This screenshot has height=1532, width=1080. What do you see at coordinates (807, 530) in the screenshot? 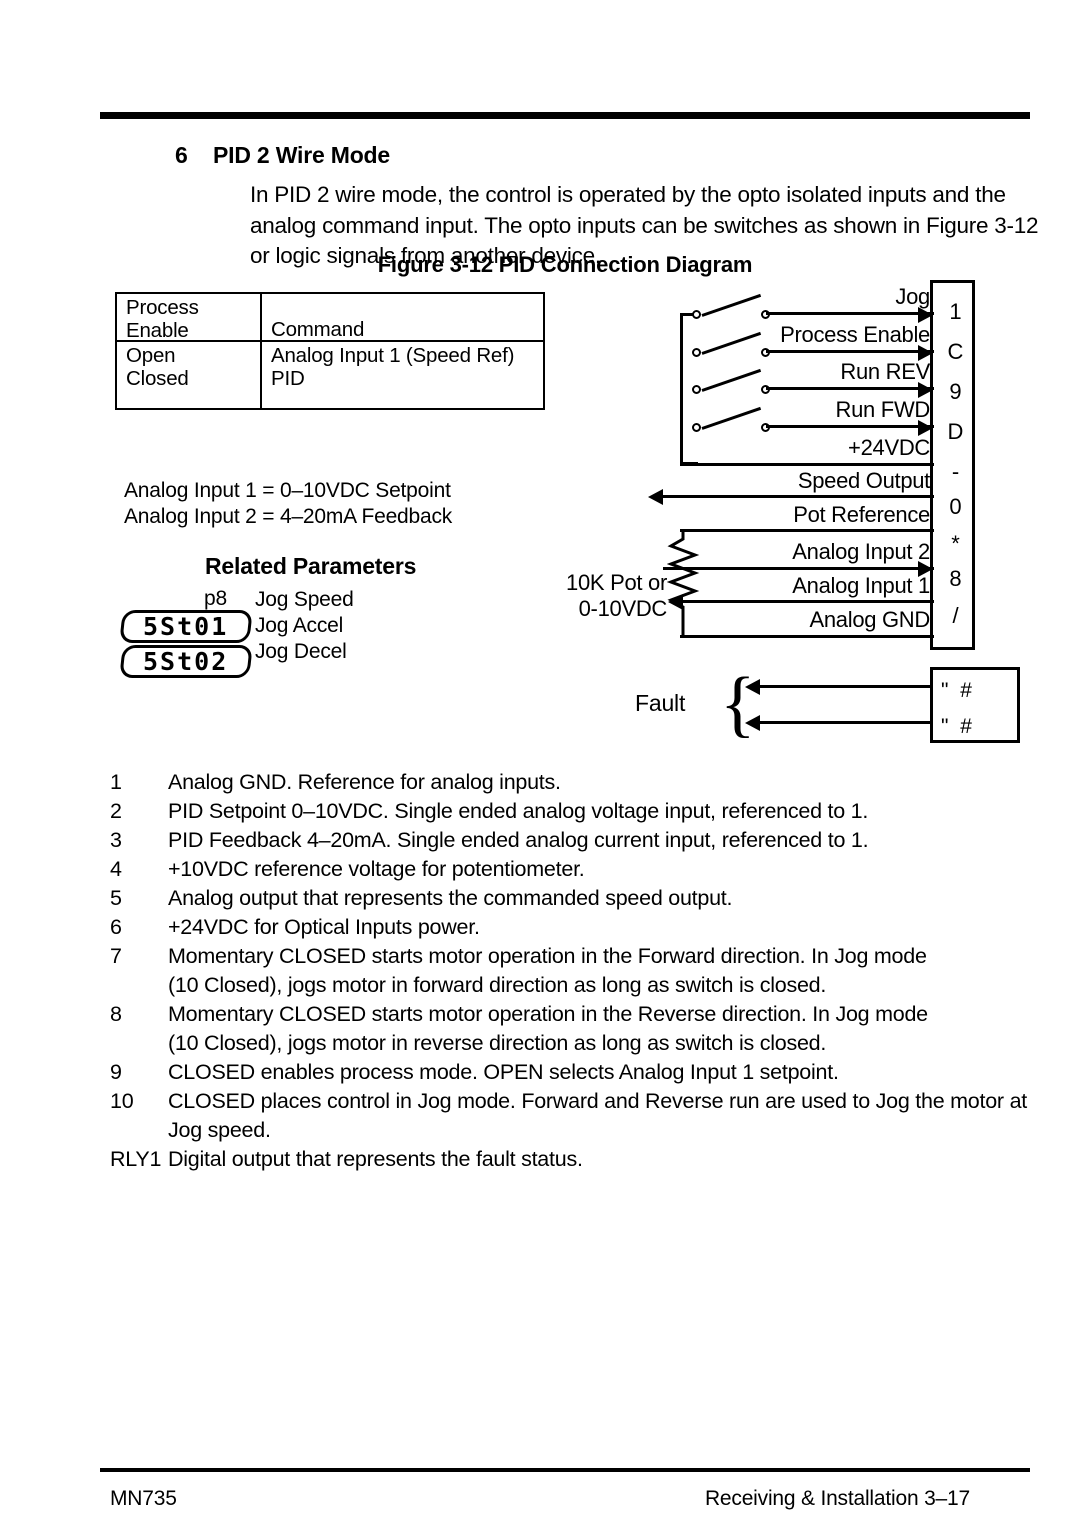
I see `wire-pot-reference` at bounding box center [807, 530].